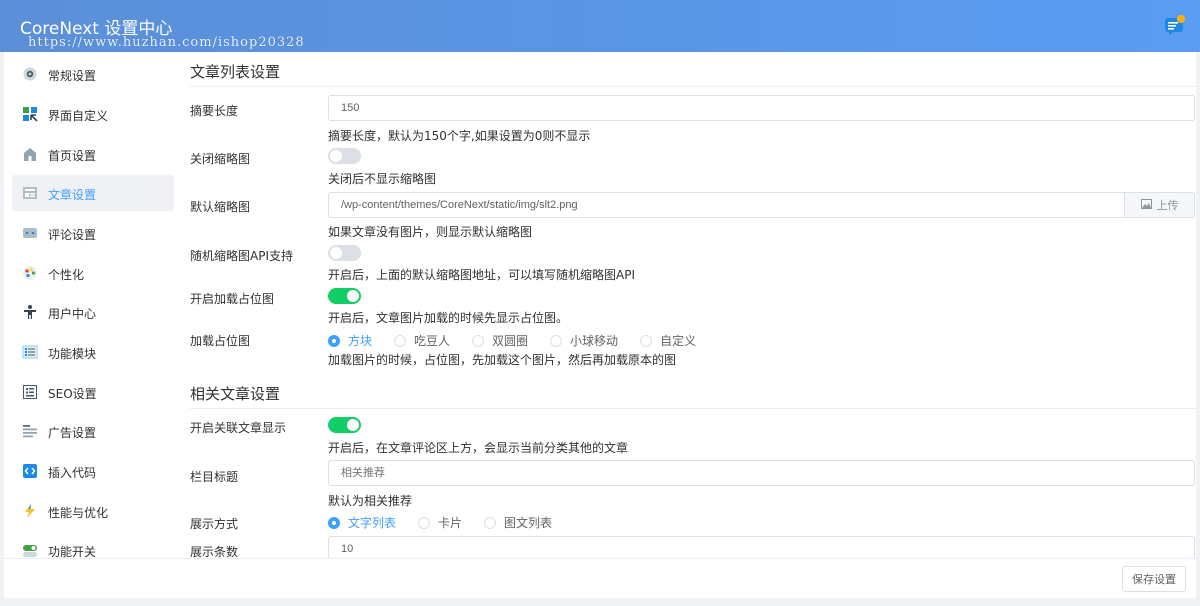  Describe the element at coordinates (668, 340) in the screenshot. I see `radio-option: 自定义` at that location.